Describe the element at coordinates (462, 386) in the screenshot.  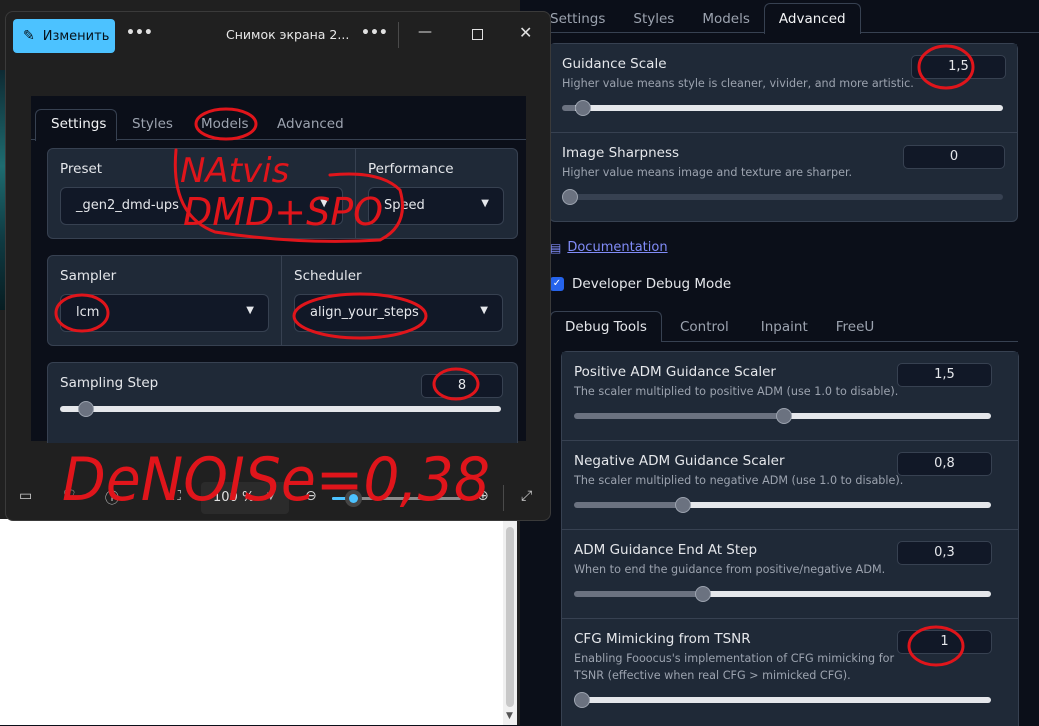
I see `sampling-step-input: 8` at that location.